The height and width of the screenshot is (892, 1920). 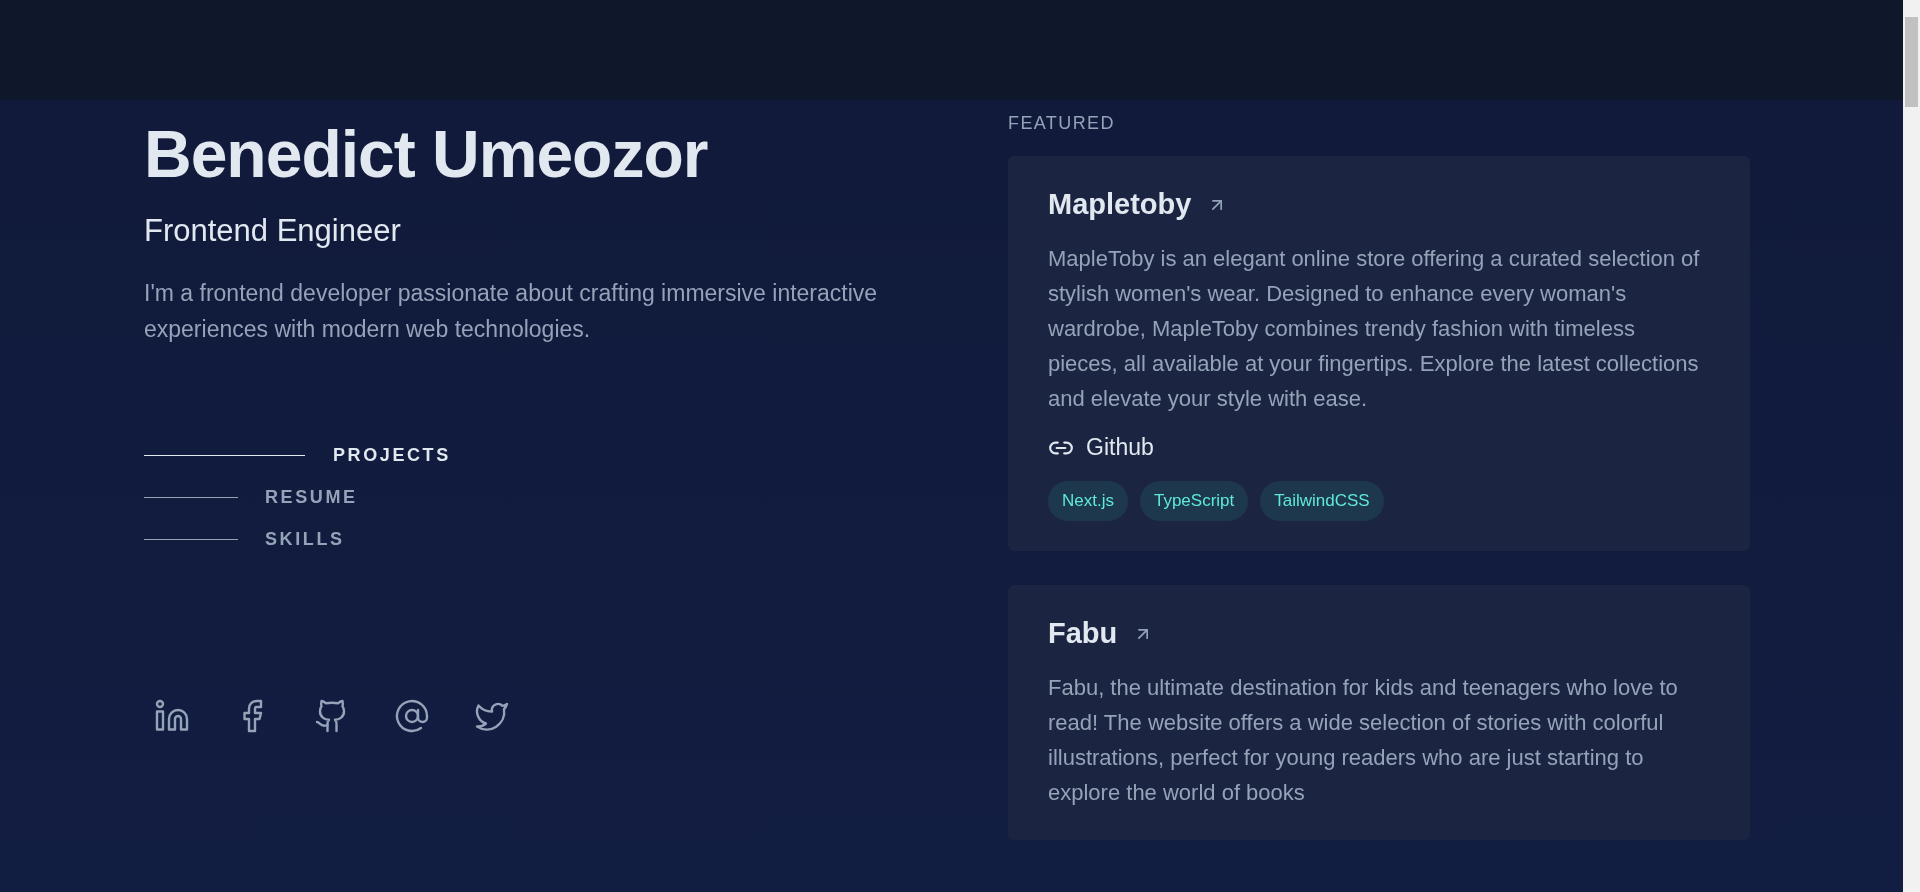 I want to click on section-heading: FEATURED, so click(x=1062, y=123).